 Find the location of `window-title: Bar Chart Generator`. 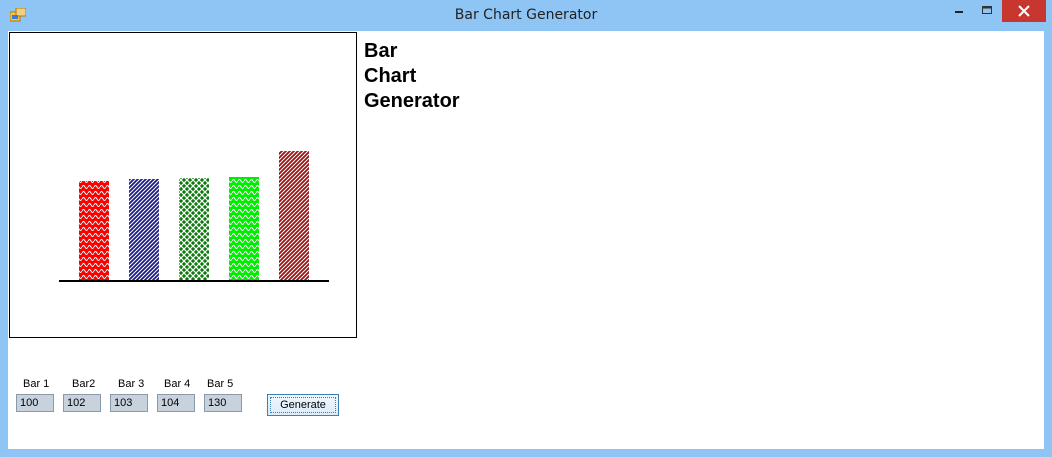

window-title: Bar Chart Generator is located at coordinates (526, 15).